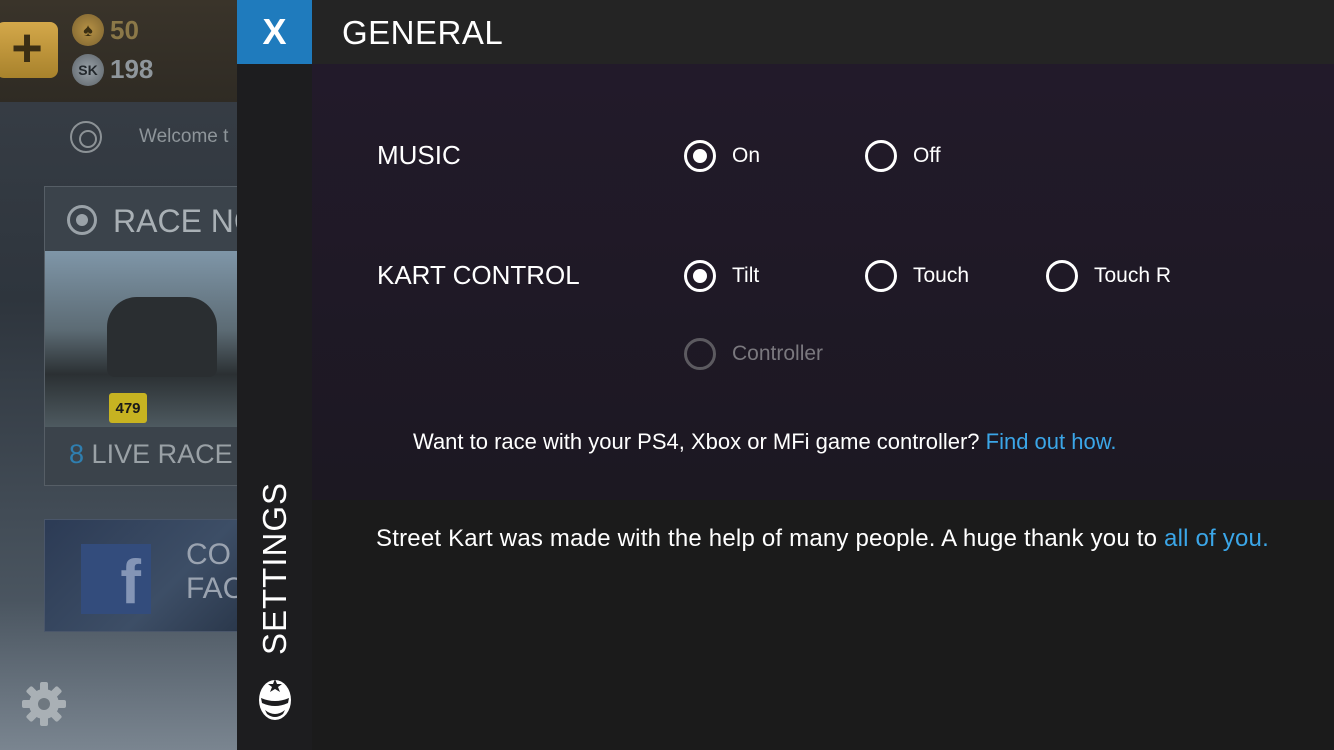 The width and height of the screenshot is (1334, 750). Describe the element at coordinates (77, 454) in the screenshot. I see `live-count: 8` at that location.